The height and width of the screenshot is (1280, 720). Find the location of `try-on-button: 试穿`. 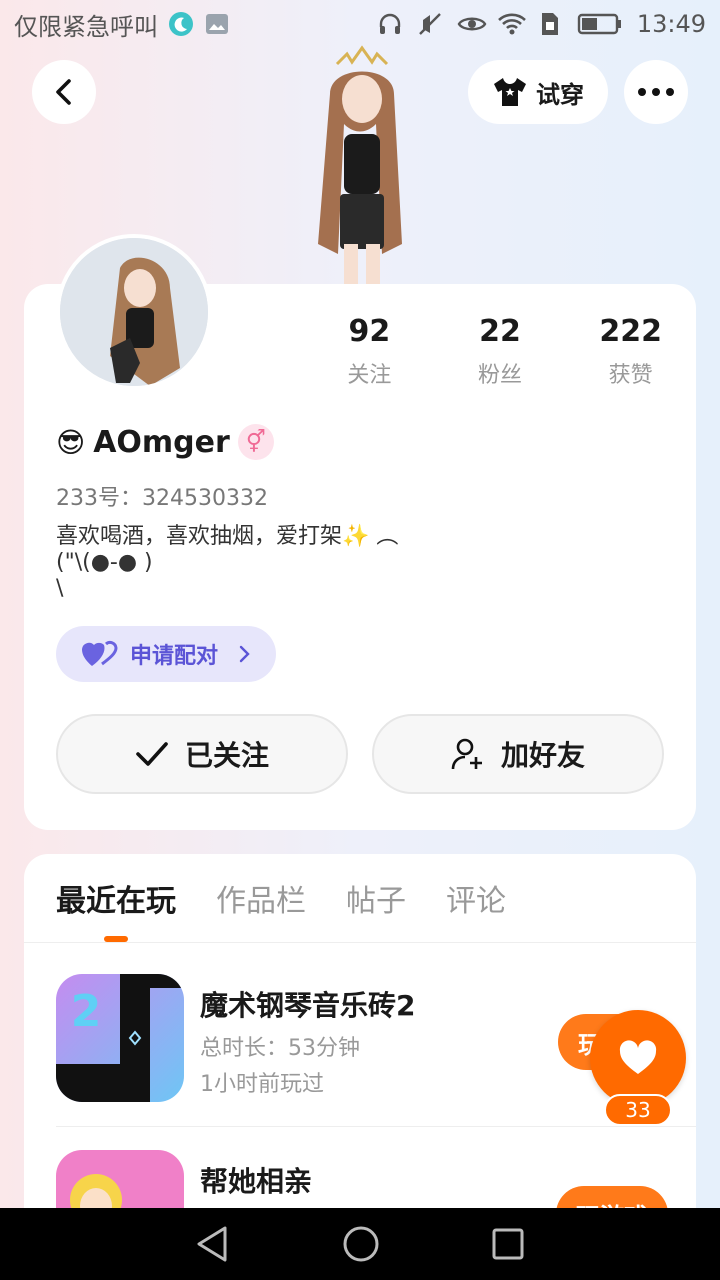

try-on-button: 试穿 is located at coordinates (538, 92).